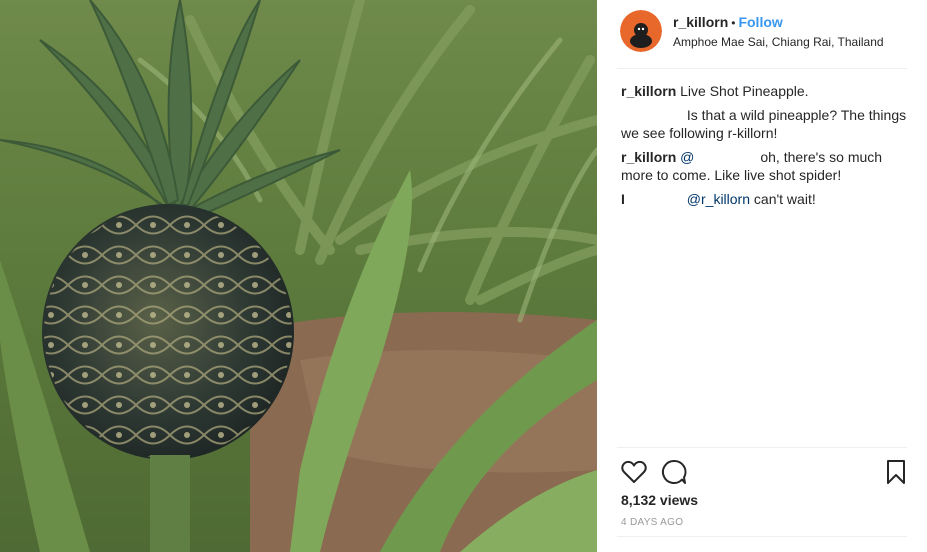 The width and height of the screenshot is (927, 552). Describe the element at coordinates (762, 536) in the screenshot. I see `footer-divider` at that location.